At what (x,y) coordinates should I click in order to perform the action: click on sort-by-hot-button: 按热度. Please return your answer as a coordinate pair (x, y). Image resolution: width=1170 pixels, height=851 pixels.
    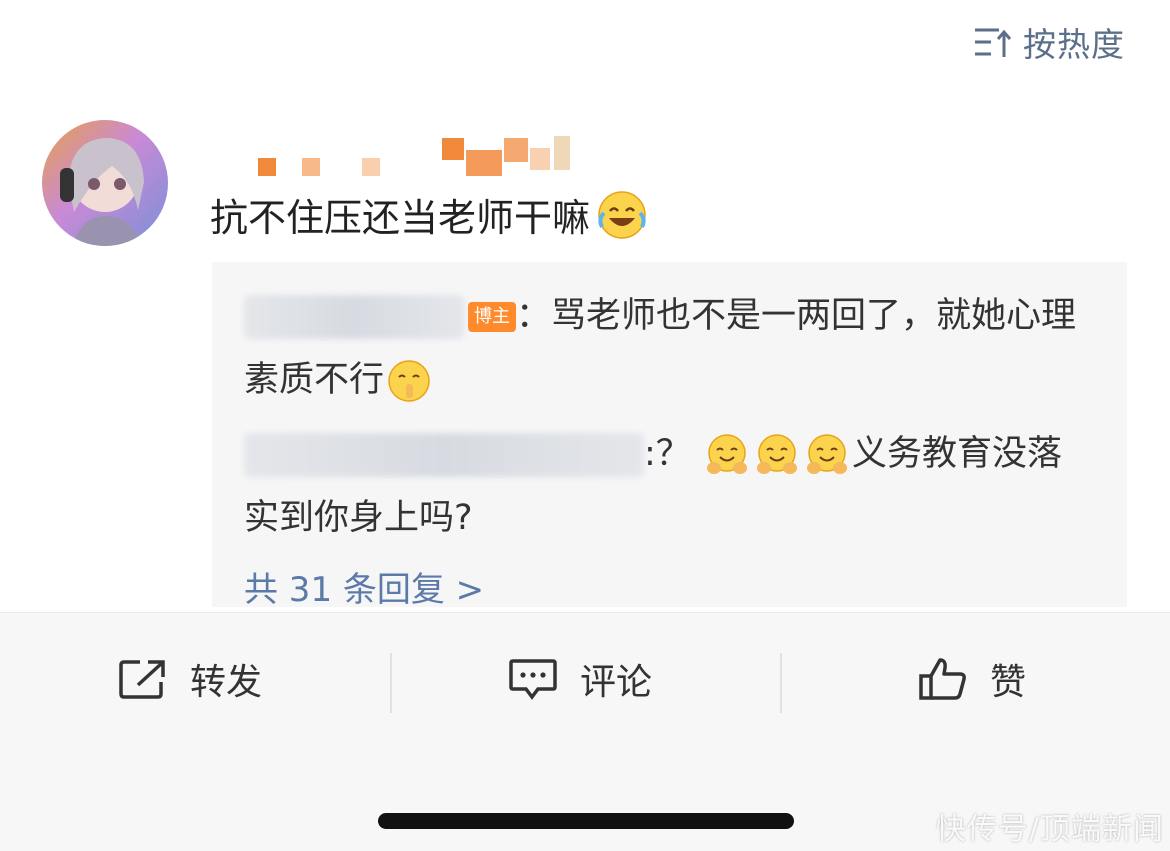
    Looking at the image, I should click on (1049, 42).